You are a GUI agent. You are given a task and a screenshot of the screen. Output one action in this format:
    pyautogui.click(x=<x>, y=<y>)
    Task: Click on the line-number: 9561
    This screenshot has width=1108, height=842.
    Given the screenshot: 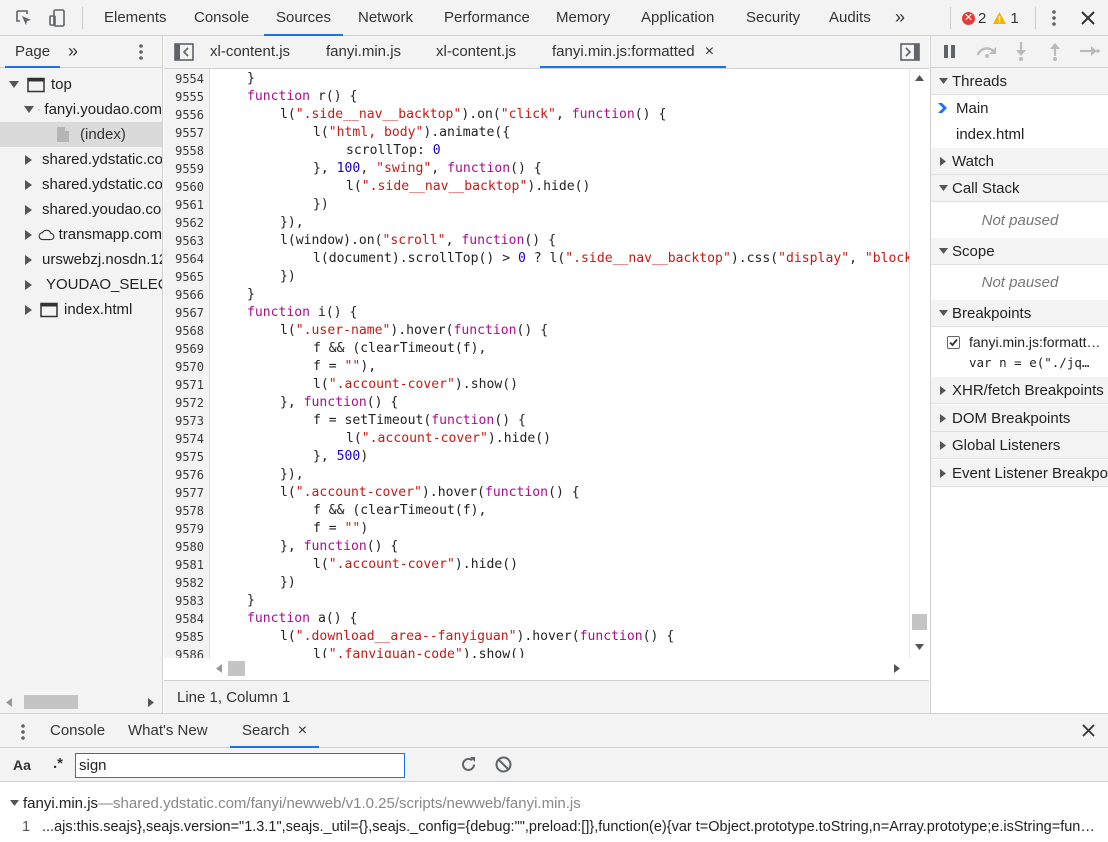 What is the action you would take?
    pyautogui.click(x=184, y=205)
    